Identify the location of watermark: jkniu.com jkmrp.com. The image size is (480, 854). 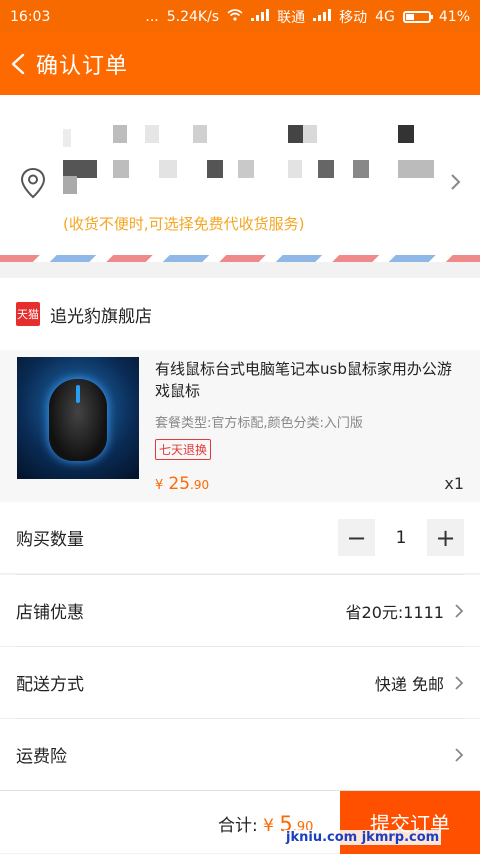
(363, 837).